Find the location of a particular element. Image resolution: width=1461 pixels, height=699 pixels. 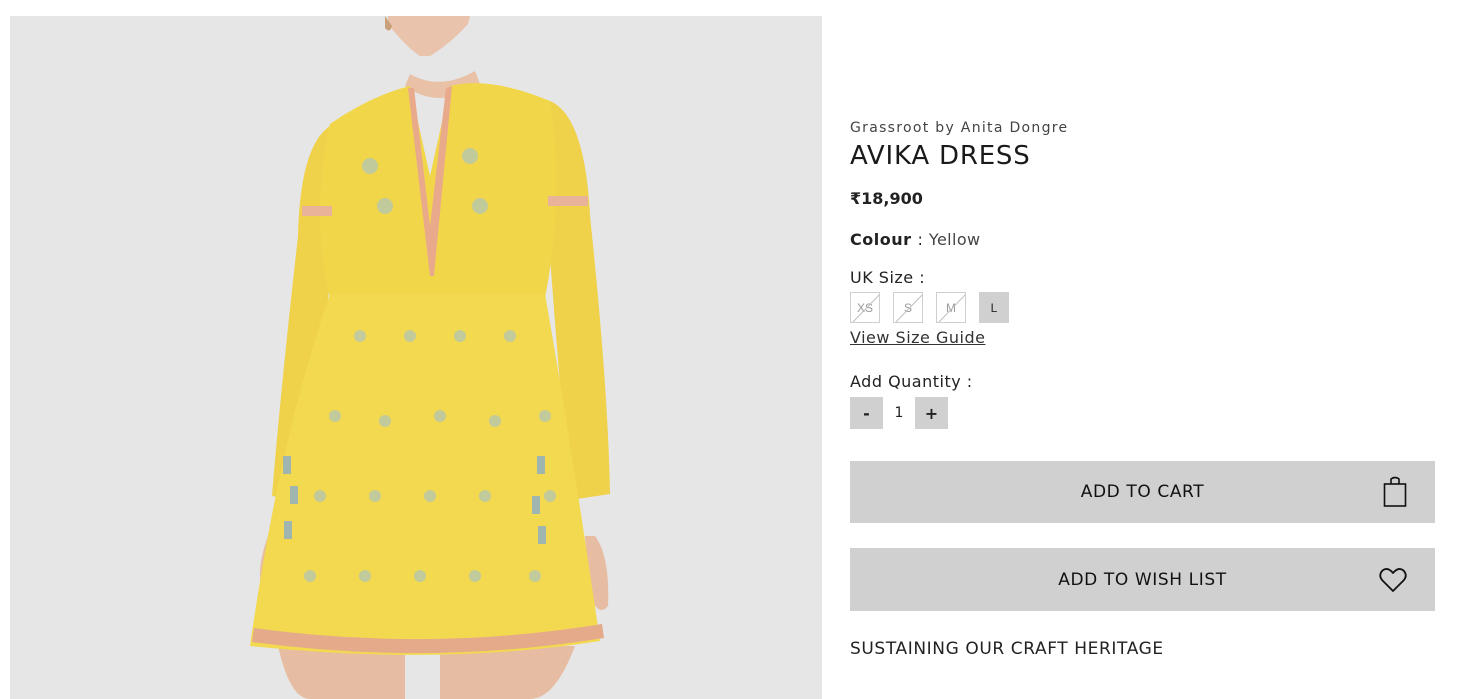

size-option-s: S is located at coordinates (908, 307).